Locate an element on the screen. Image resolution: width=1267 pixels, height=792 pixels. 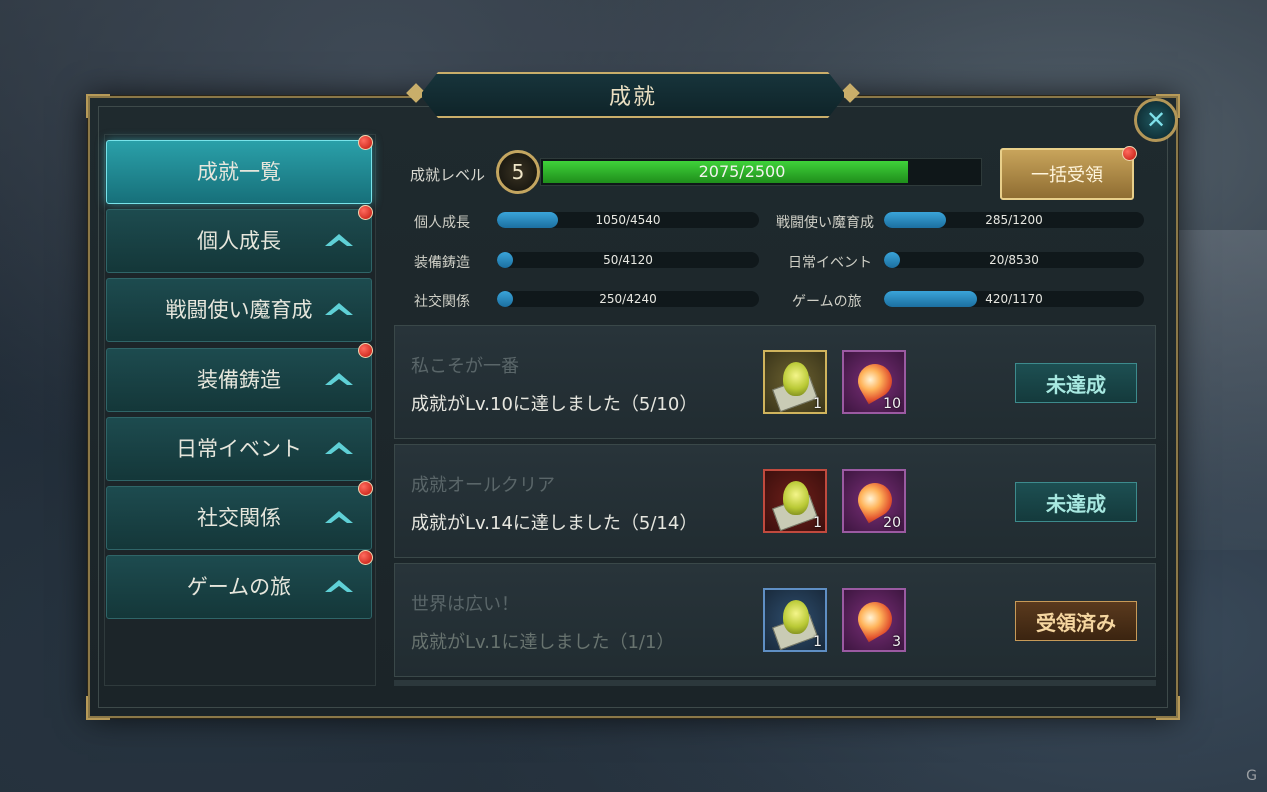
sidebar-item-label: 個人成長 is located at coordinates (239, 241).